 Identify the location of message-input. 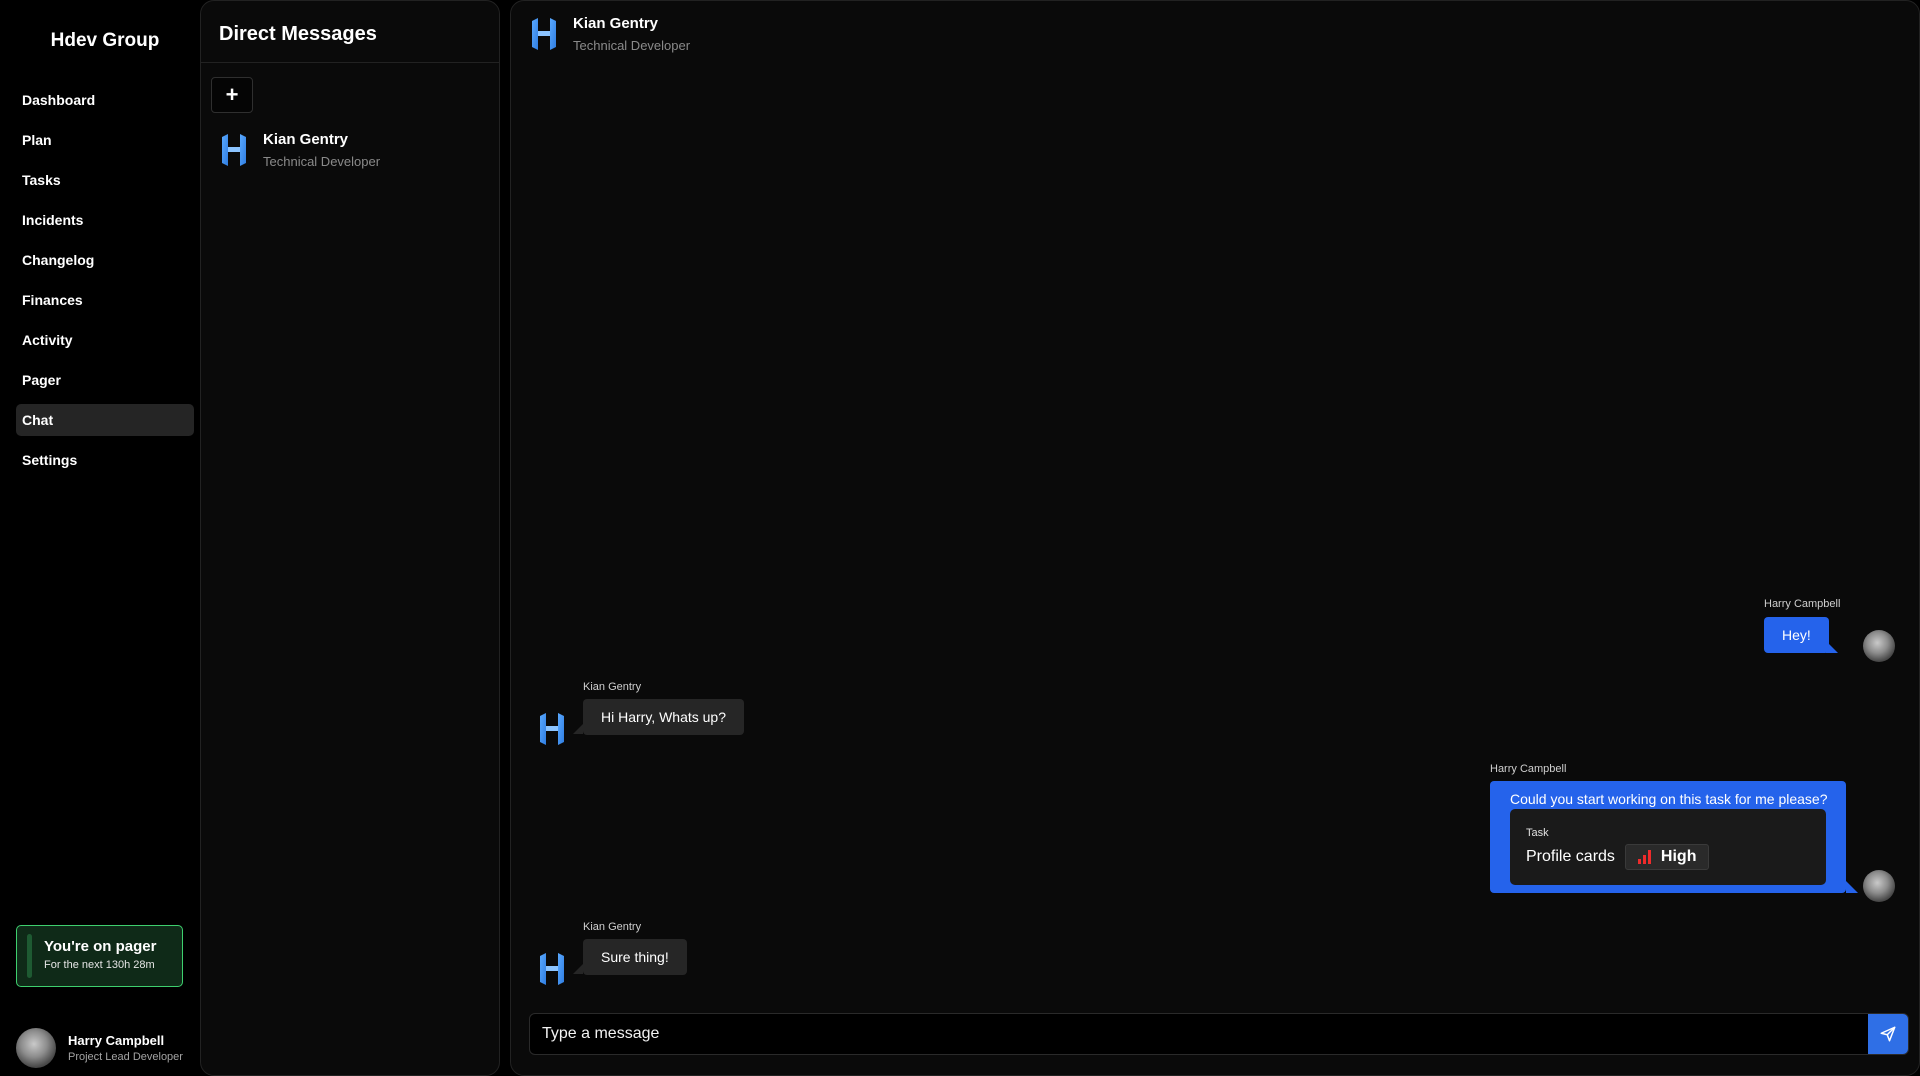
(1197, 1034).